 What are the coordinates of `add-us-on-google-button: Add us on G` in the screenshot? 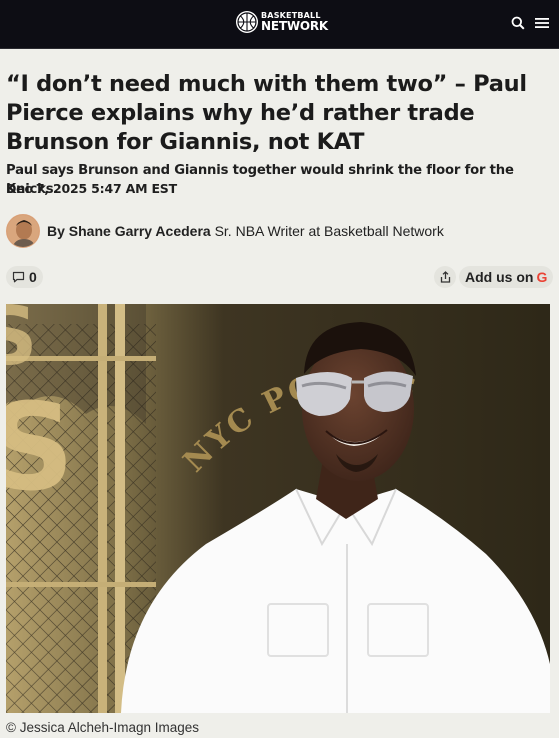 It's located at (506, 277).